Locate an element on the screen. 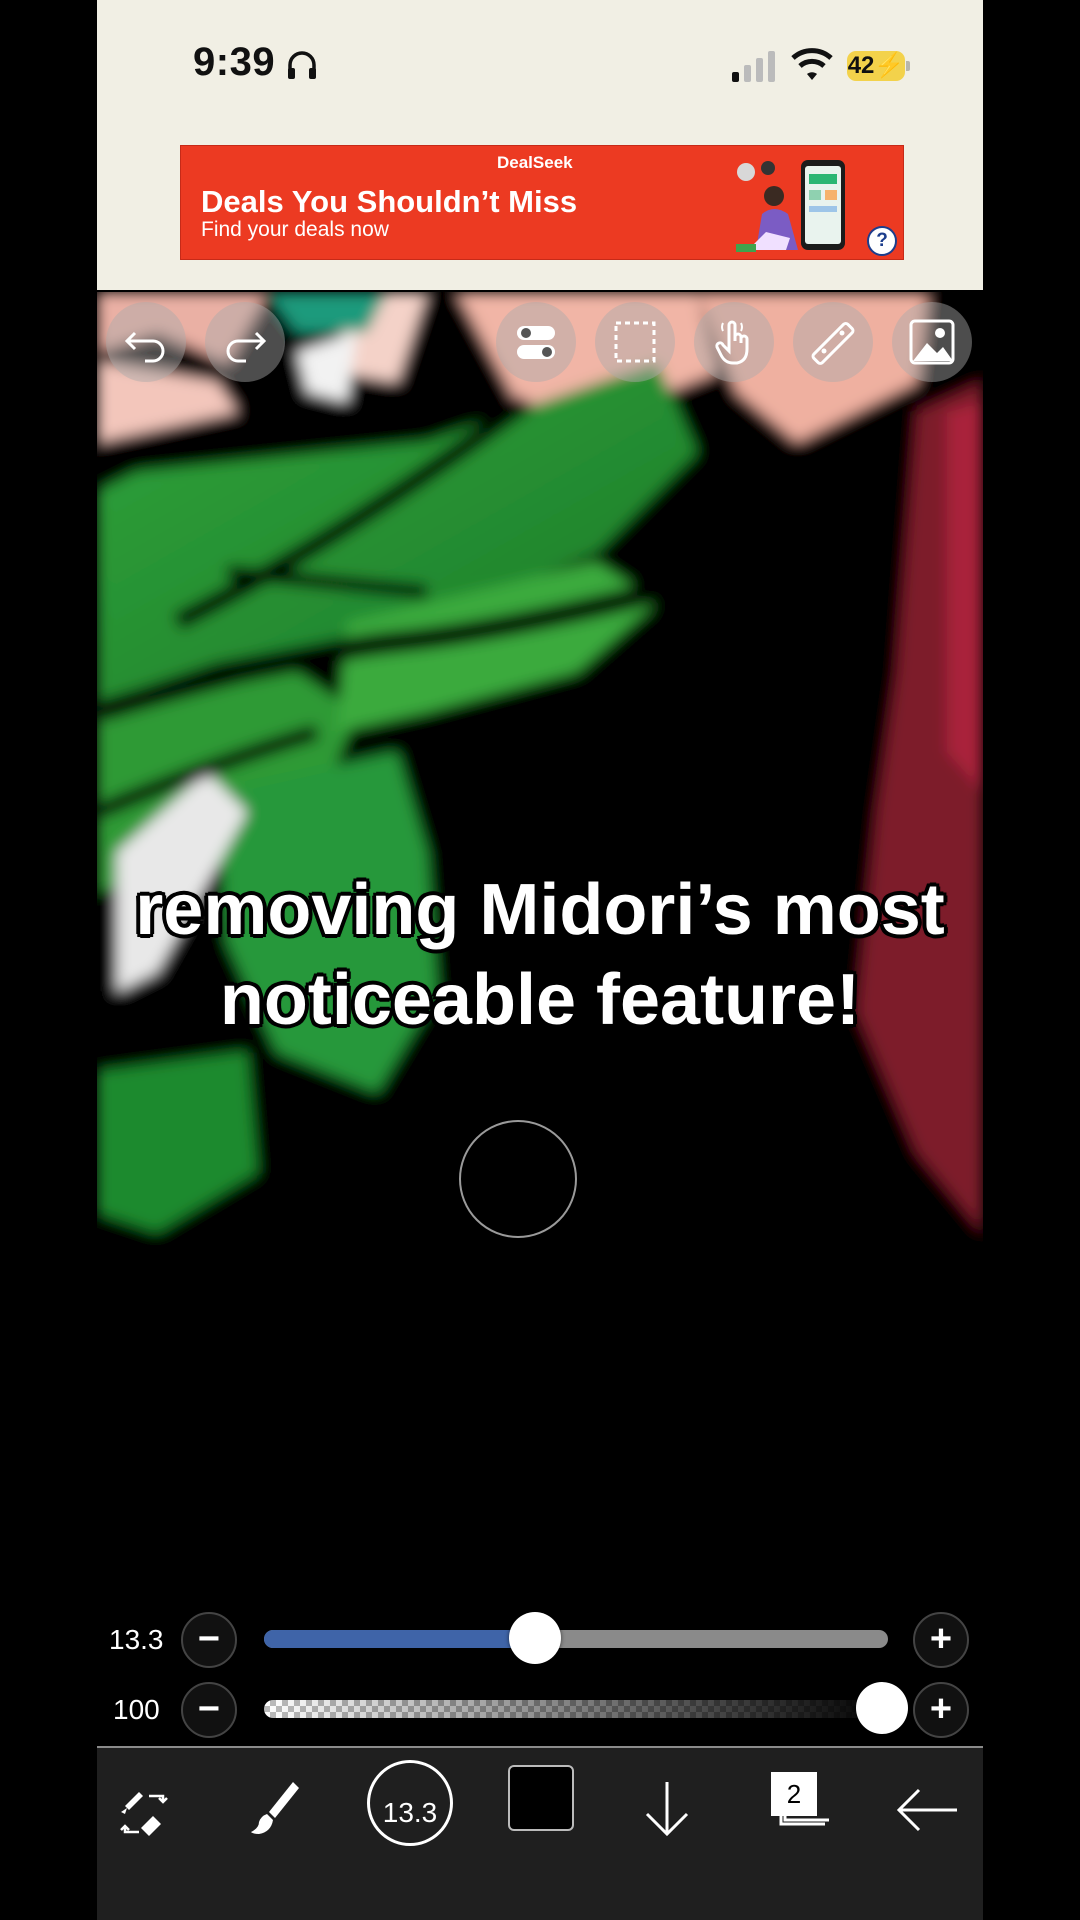  color-swatch is located at coordinates (541, 1798).